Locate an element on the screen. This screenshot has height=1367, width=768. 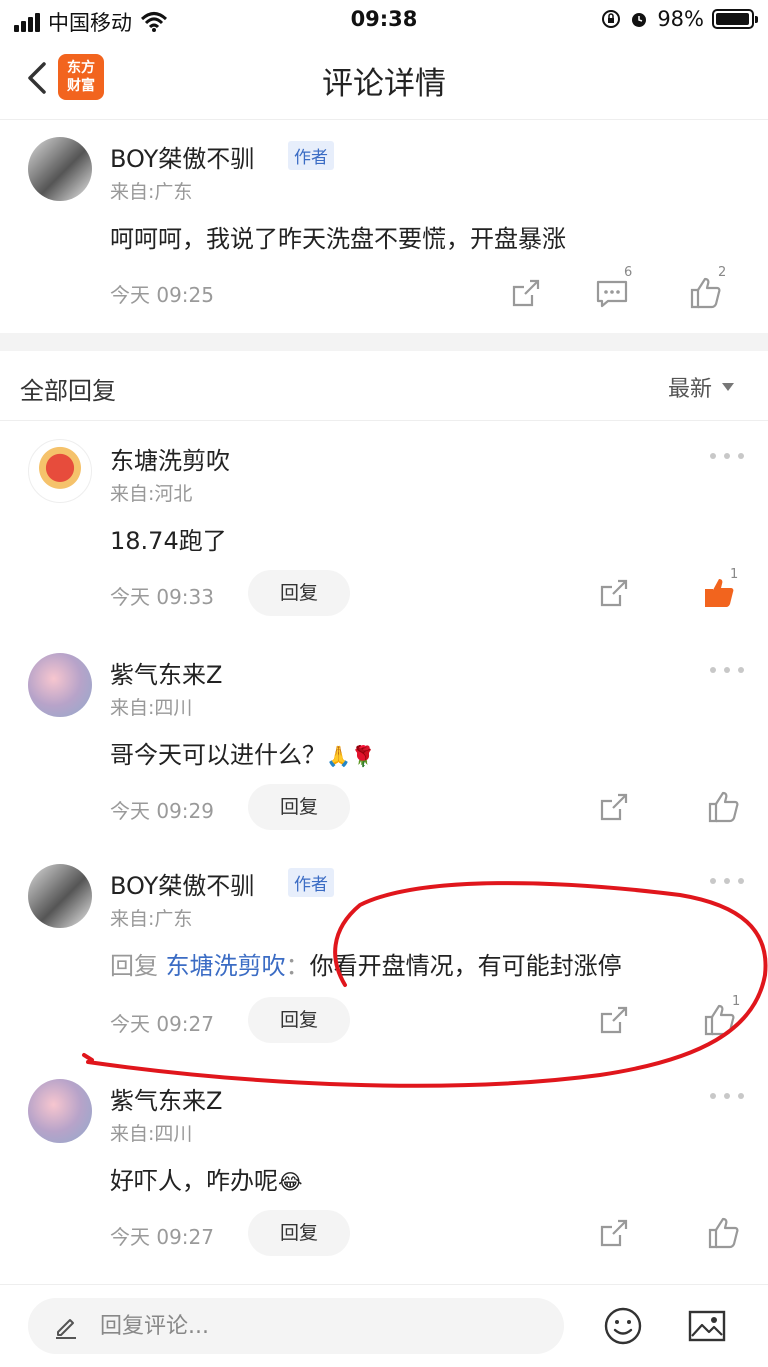
reply-input-container is located at coordinates (296, 1326).